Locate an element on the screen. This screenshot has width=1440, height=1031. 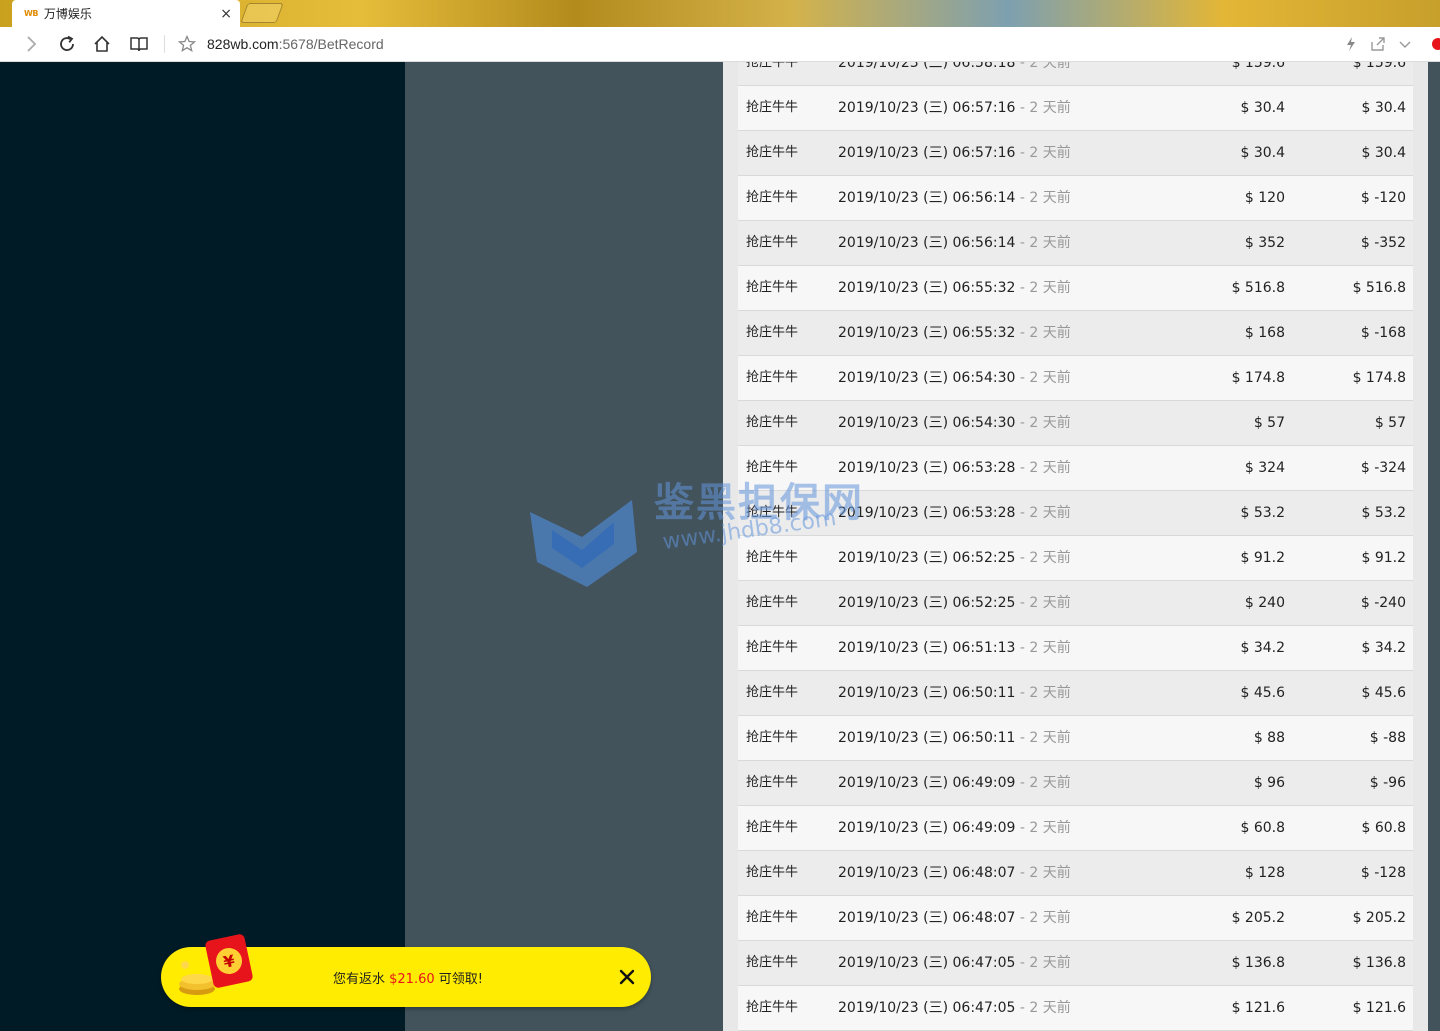
bet-timestamp: 2019/10/23 (三) 06:58:18 is located at coordinates (927, 66).